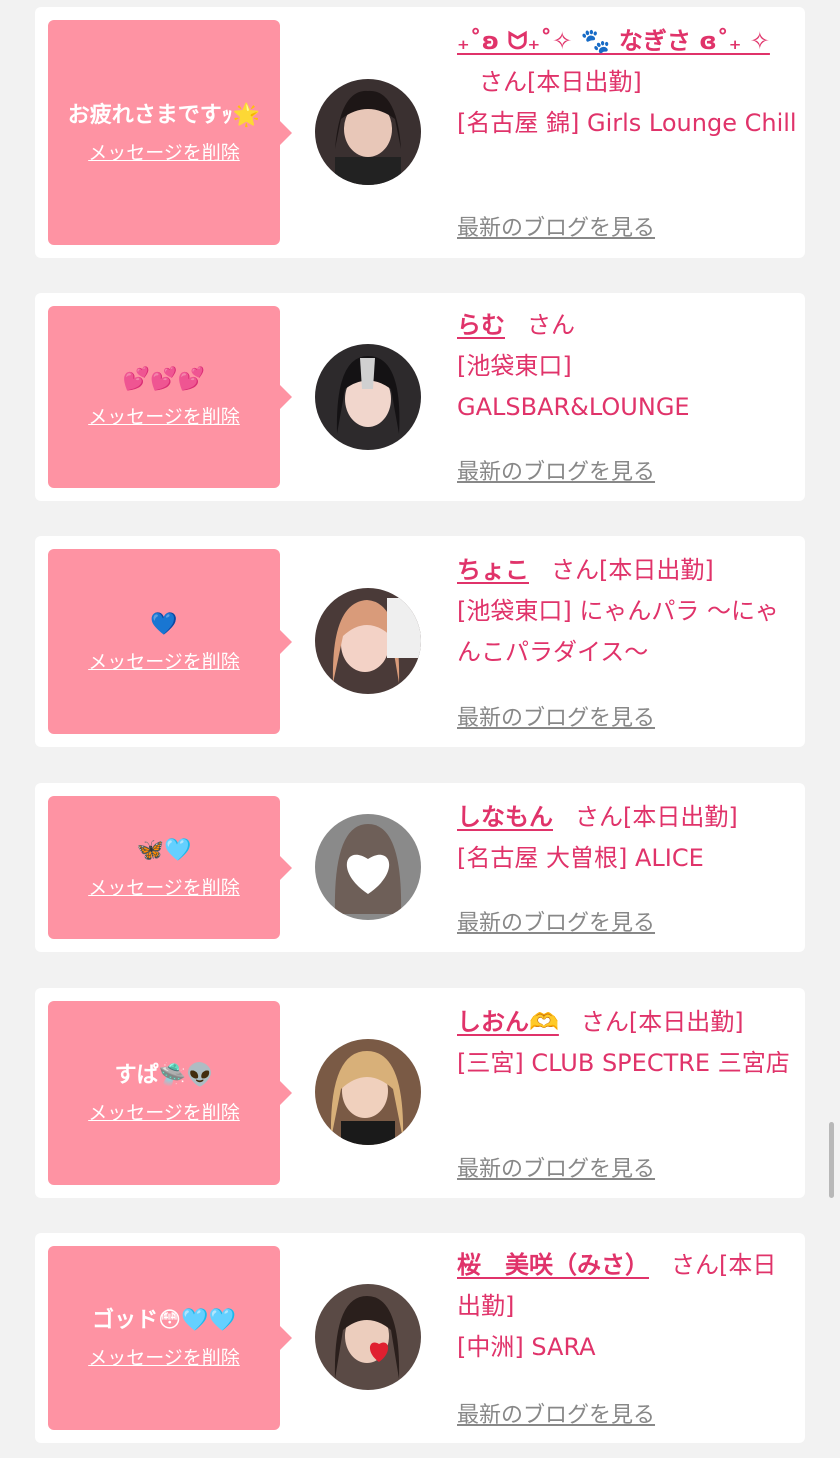  I want to click on cast-name-link: 桜 美咲（みさ）, so click(553, 1265).